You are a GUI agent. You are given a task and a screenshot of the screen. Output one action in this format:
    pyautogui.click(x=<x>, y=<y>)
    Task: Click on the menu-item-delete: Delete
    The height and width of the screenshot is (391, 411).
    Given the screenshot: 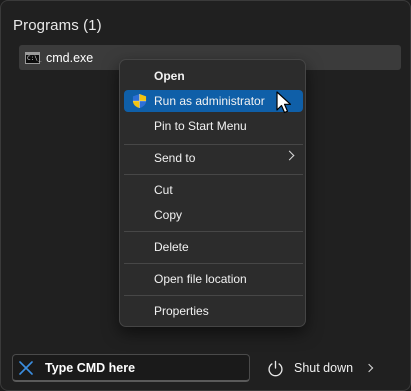 What is the action you would take?
    pyautogui.click(x=213, y=247)
    